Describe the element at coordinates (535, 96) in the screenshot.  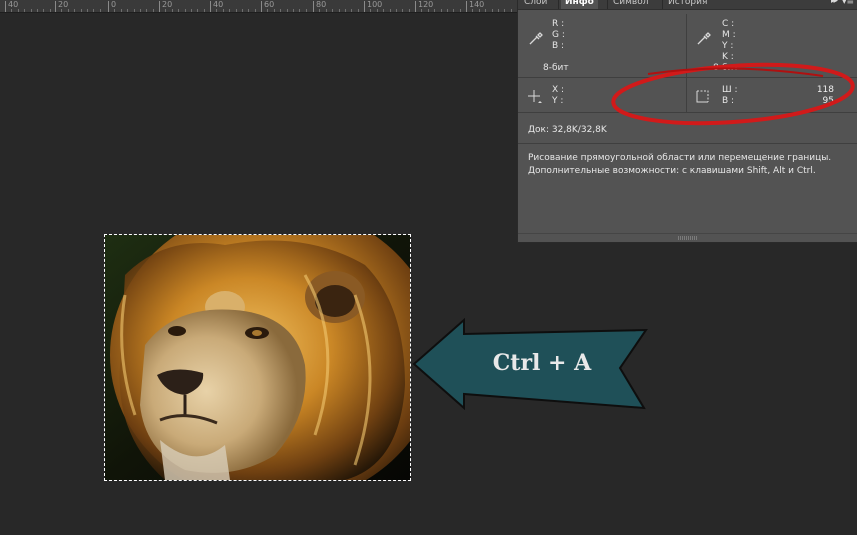
I see `crosshair-icon` at that location.